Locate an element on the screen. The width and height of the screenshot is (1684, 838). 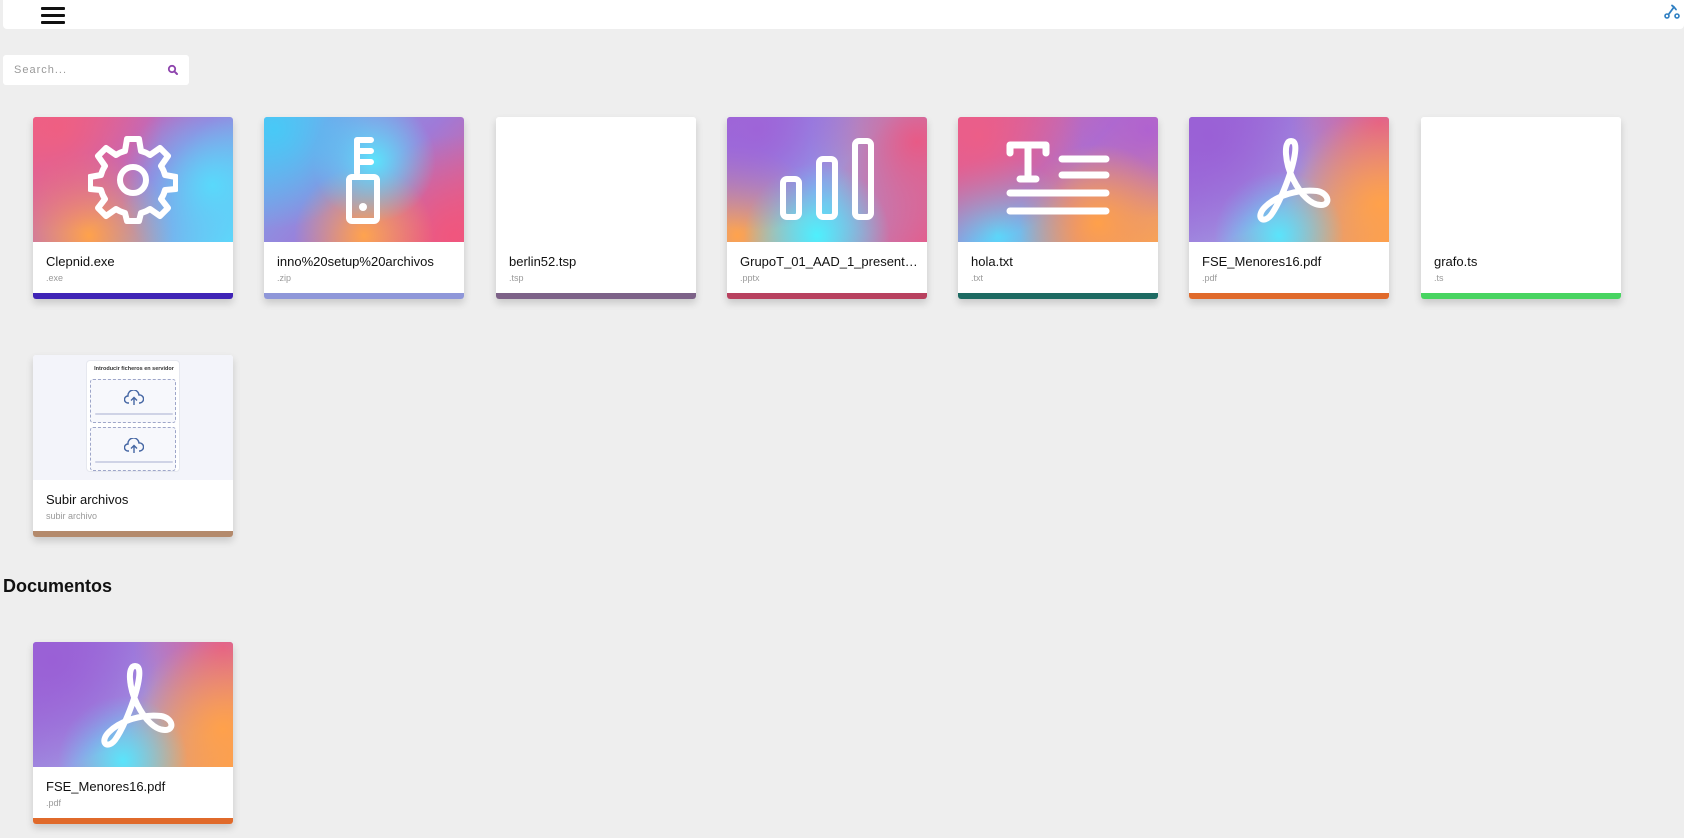
search-bar is located at coordinates (96, 70).